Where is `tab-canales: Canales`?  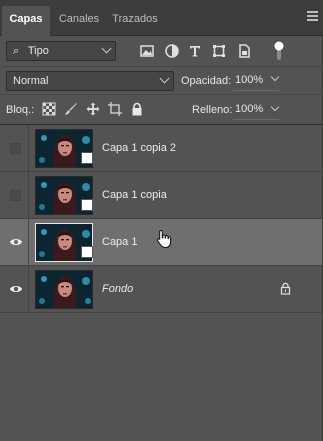 tab-canales: Canales is located at coordinates (79, 21).